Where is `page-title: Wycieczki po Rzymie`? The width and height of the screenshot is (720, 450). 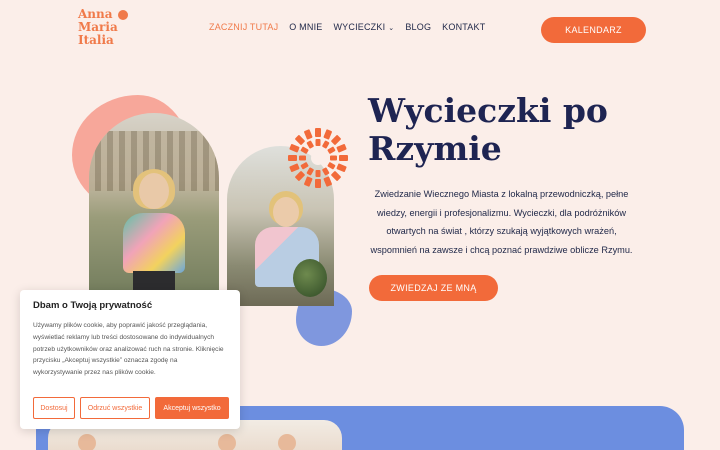 page-title: Wycieczki po Rzymie is located at coordinates (488, 129).